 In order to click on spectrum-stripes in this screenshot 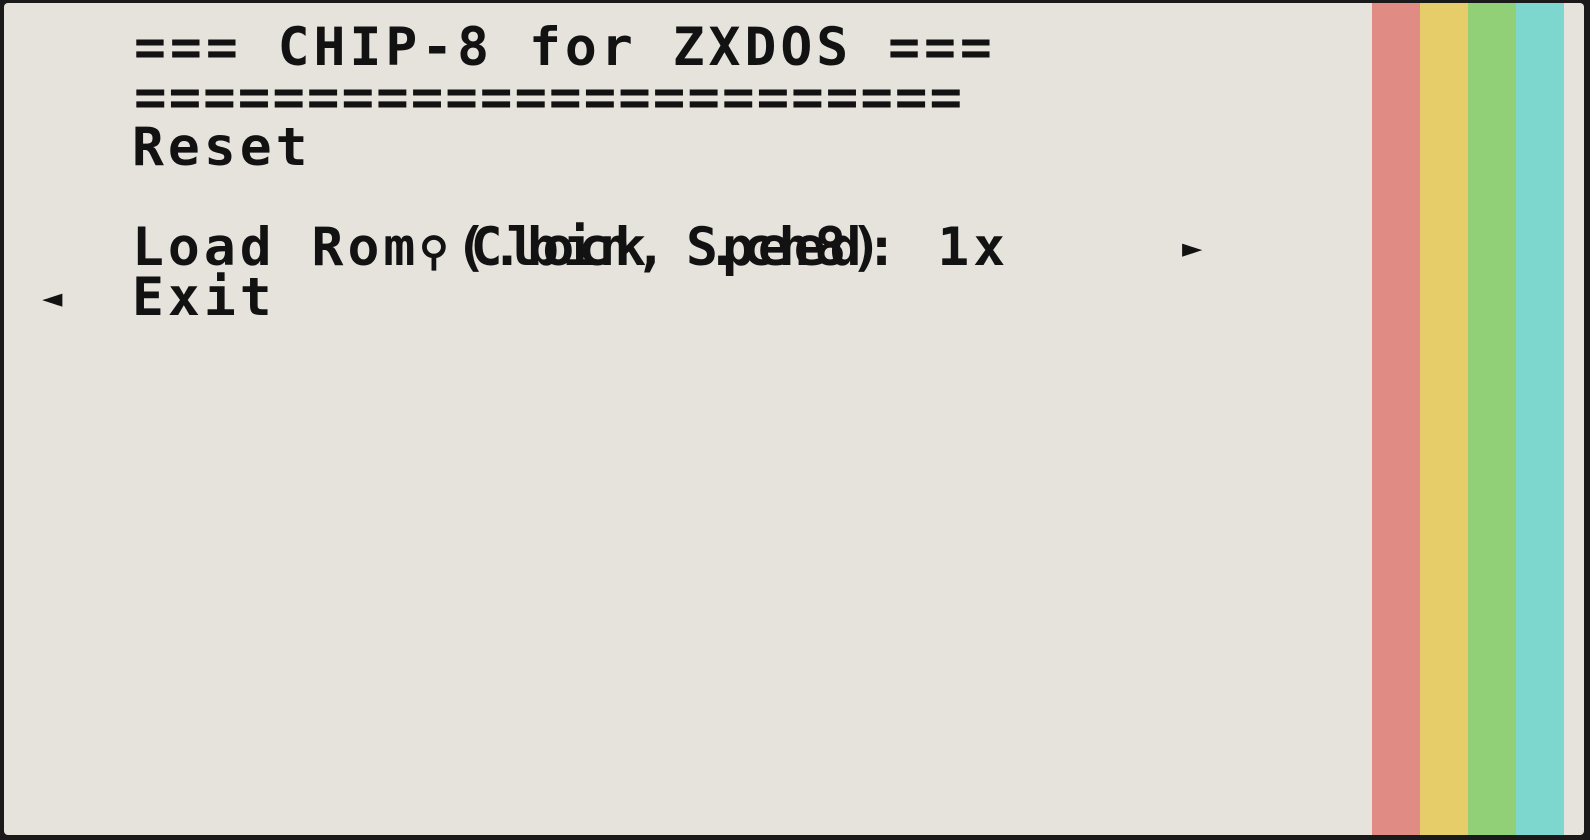, I will do `click(1468, 419)`.